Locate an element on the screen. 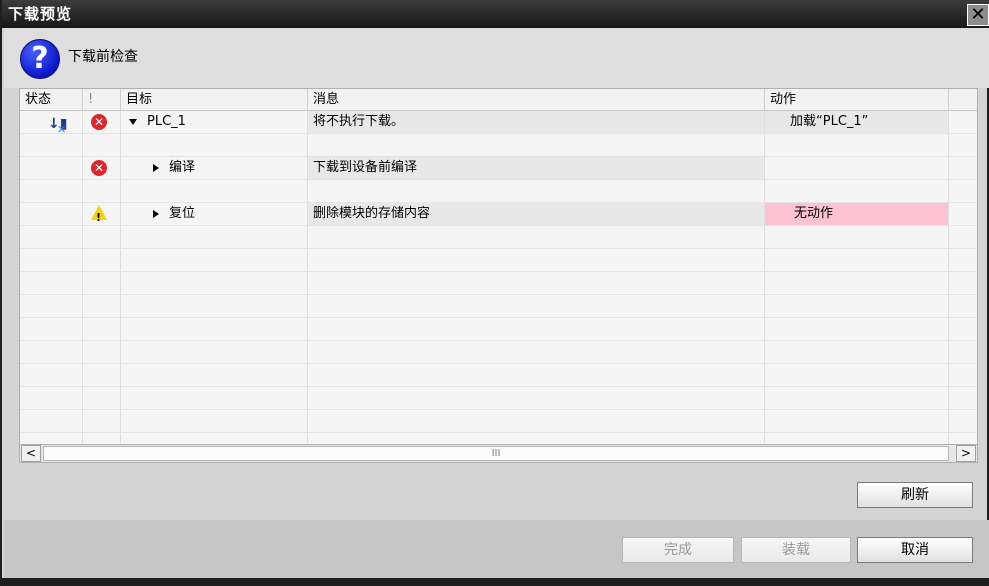 The image size is (989, 586). cancel-button: 取消 is located at coordinates (915, 550).